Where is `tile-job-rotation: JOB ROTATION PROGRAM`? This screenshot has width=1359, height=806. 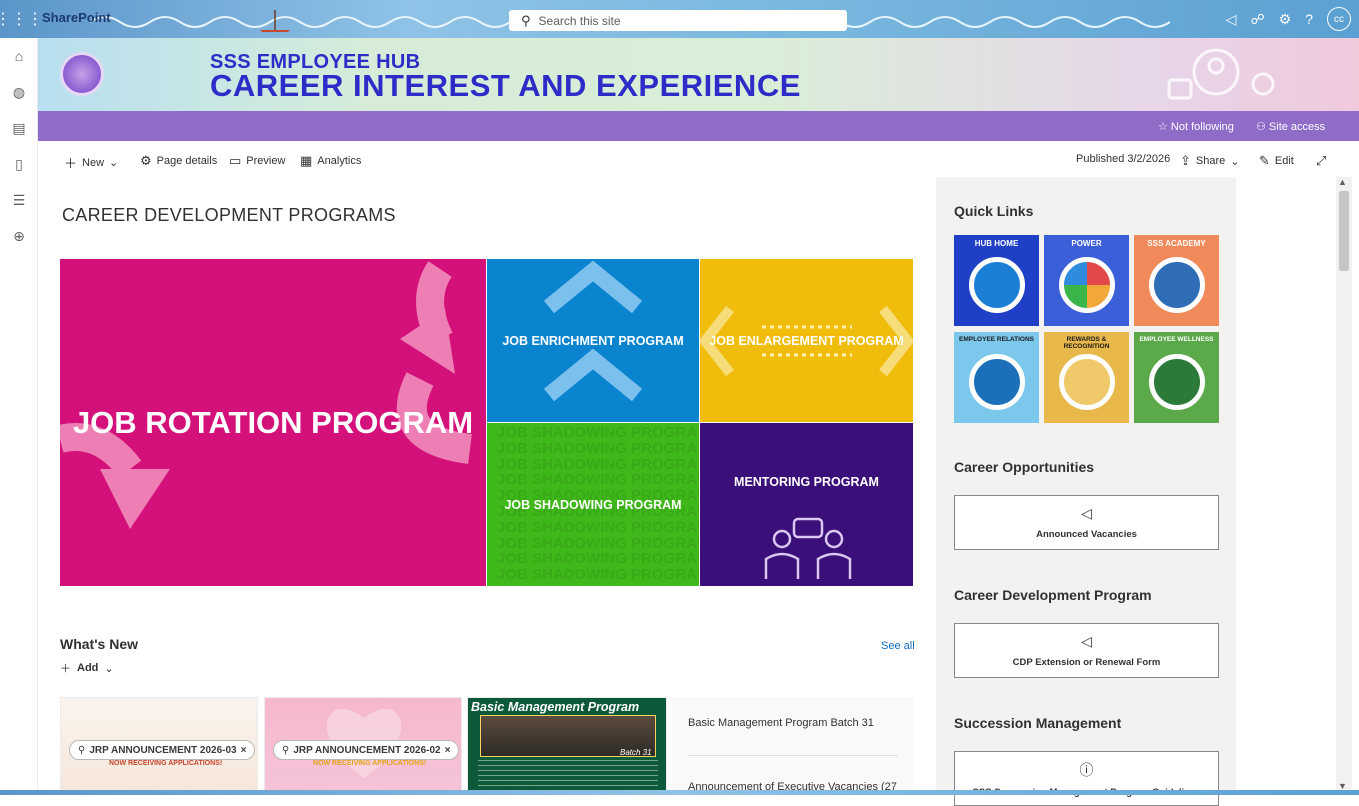
tile-job-rotation: JOB ROTATION PROGRAM is located at coordinates (273, 422).